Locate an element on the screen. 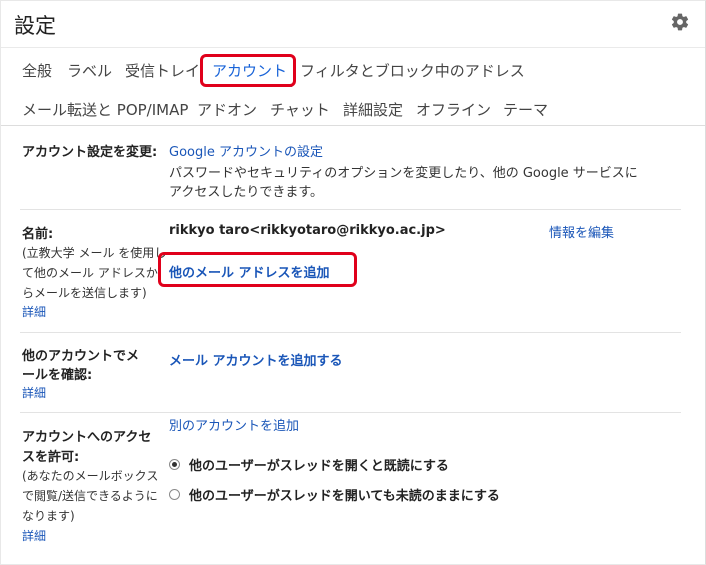 This screenshot has width=706, height=565. tab-addons: アドオン is located at coordinates (227, 109).